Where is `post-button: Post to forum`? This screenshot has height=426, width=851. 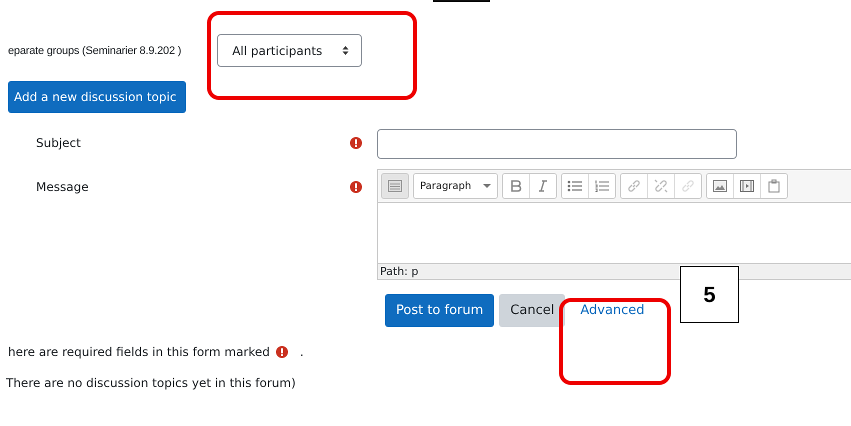 post-button: Post to forum is located at coordinates (439, 310).